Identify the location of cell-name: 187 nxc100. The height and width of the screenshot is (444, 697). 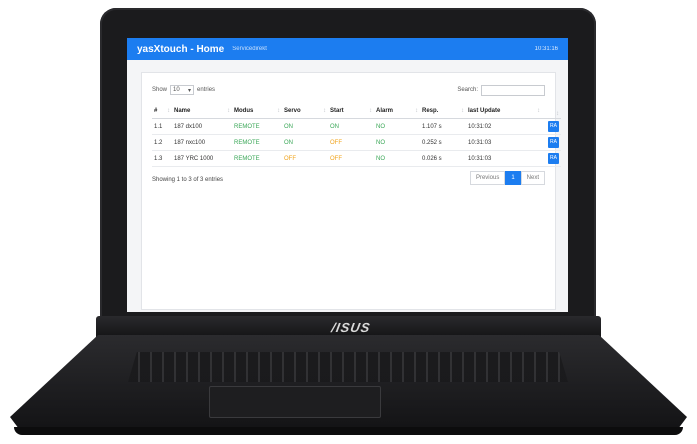
(202, 142).